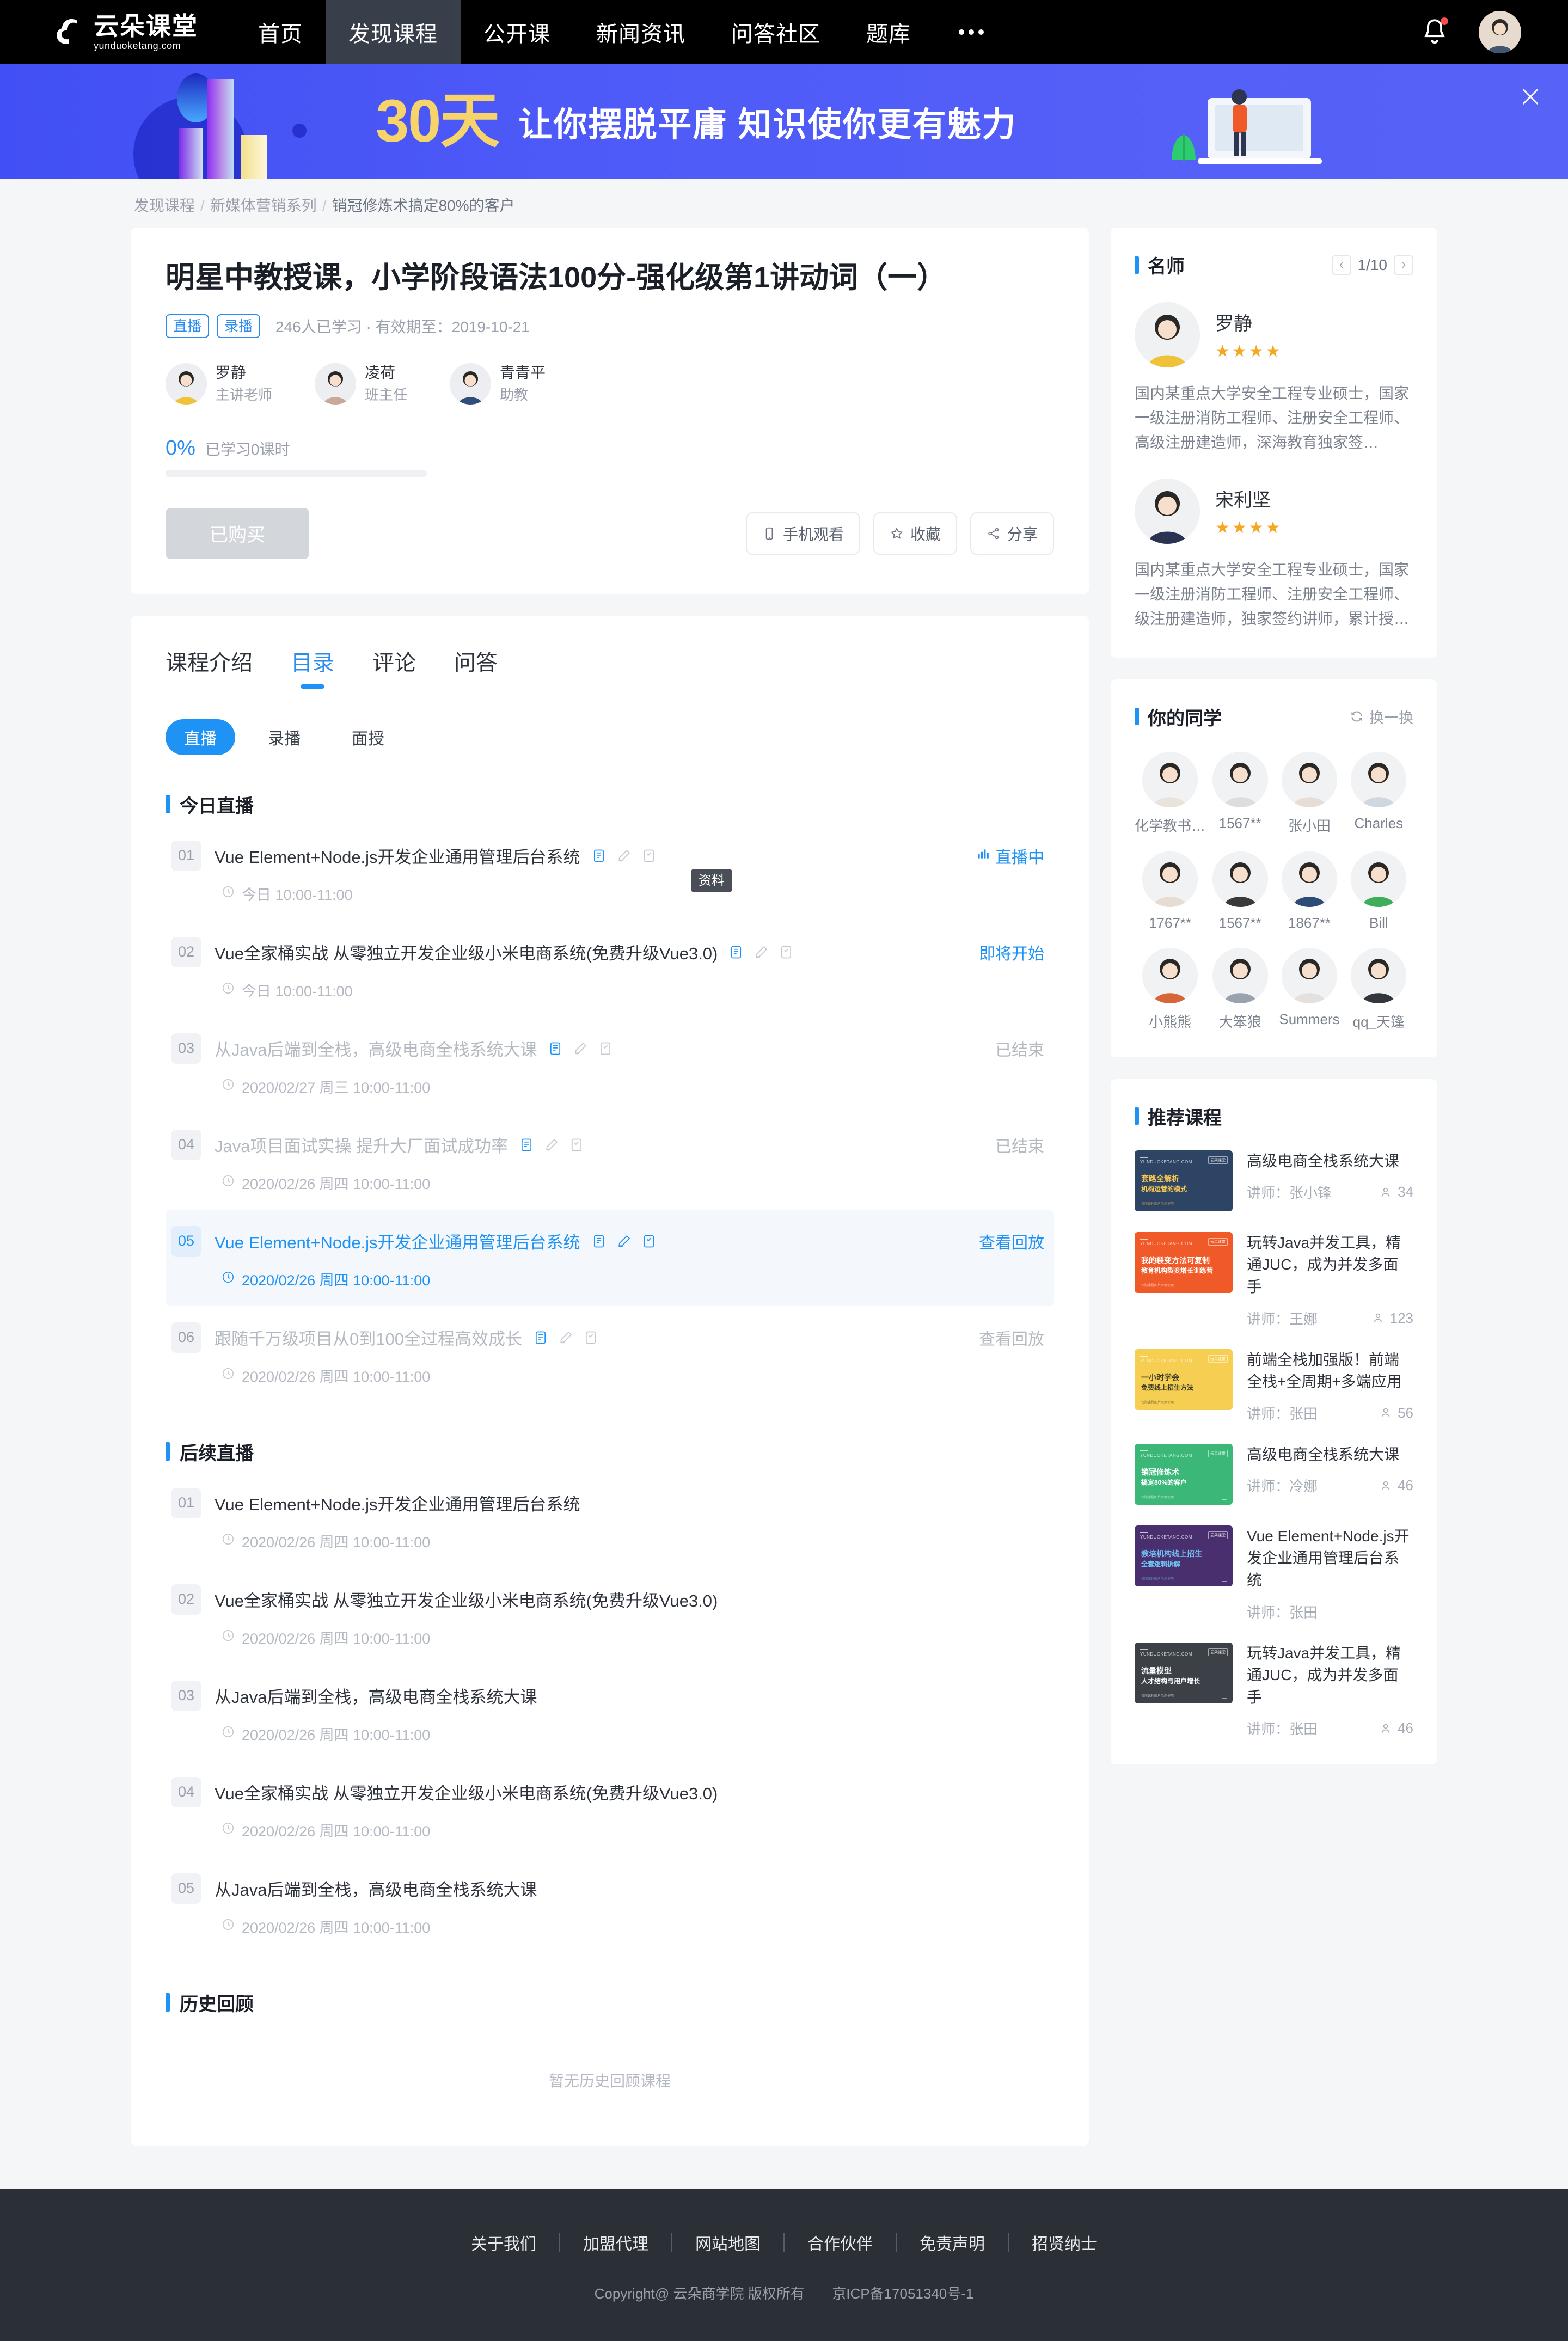 The height and width of the screenshot is (2341, 1568). What do you see at coordinates (1381, 716) in the screenshot?
I see `classmates-refresh-button: 换一换` at bounding box center [1381, 716].